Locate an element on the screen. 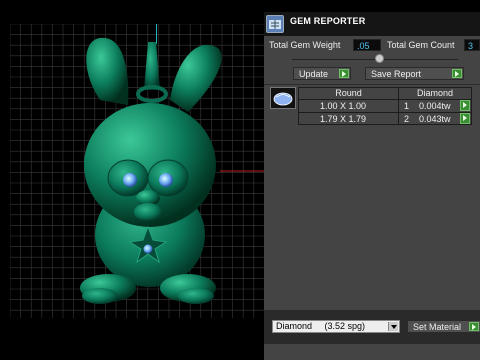 The image size is (480, 360). update-button: Update is located at coordinates (322, 73).